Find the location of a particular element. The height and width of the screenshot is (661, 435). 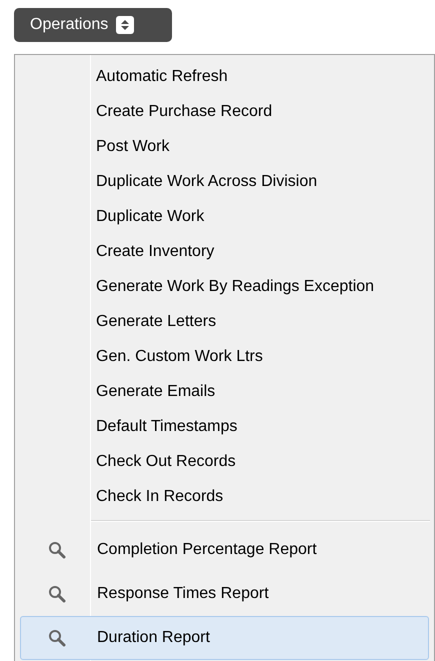

menu-item: Duplicate Work is located at coordinates (224, 216).